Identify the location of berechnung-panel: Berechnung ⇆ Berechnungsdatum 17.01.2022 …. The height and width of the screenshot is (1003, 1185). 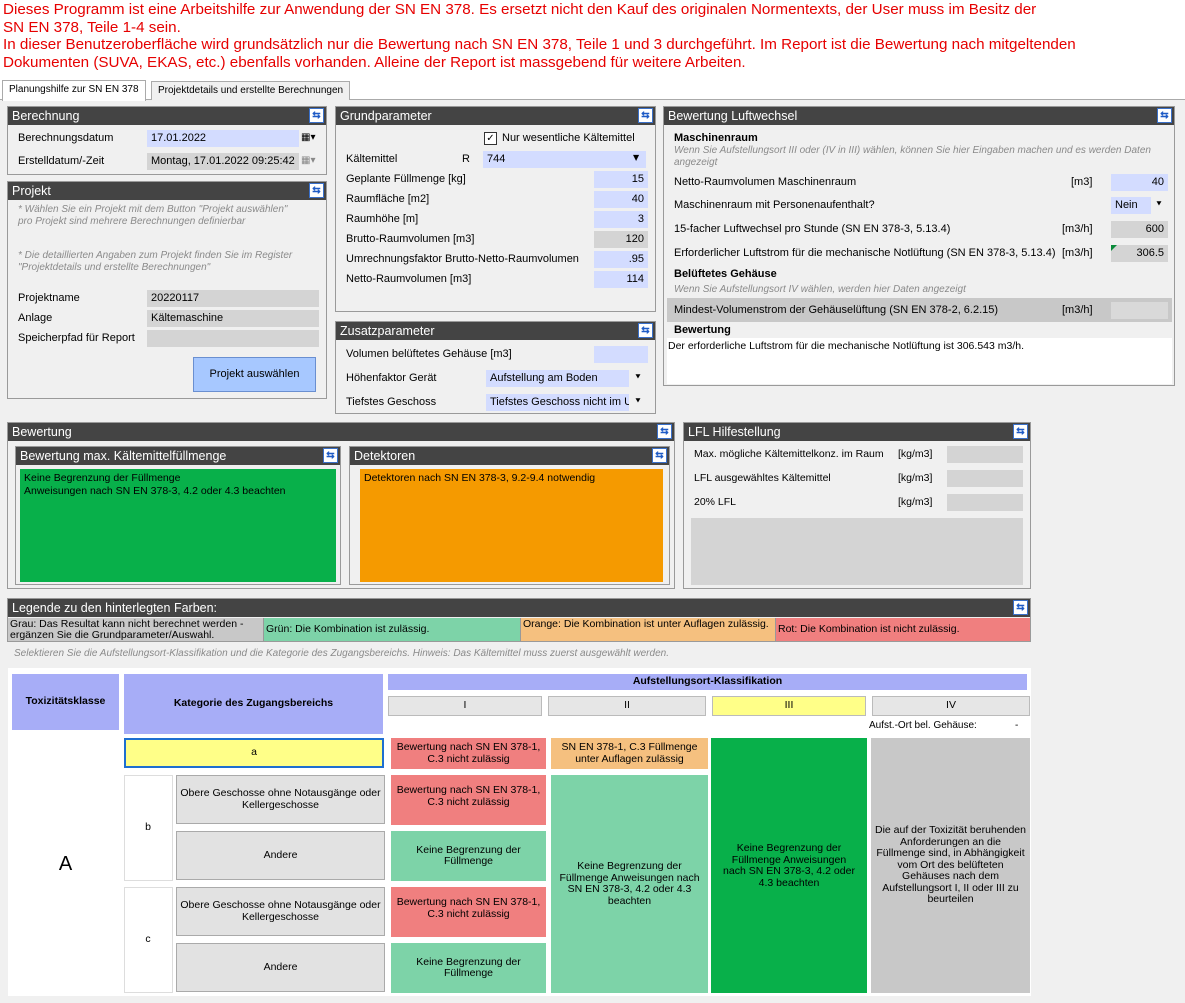
(167, 140).